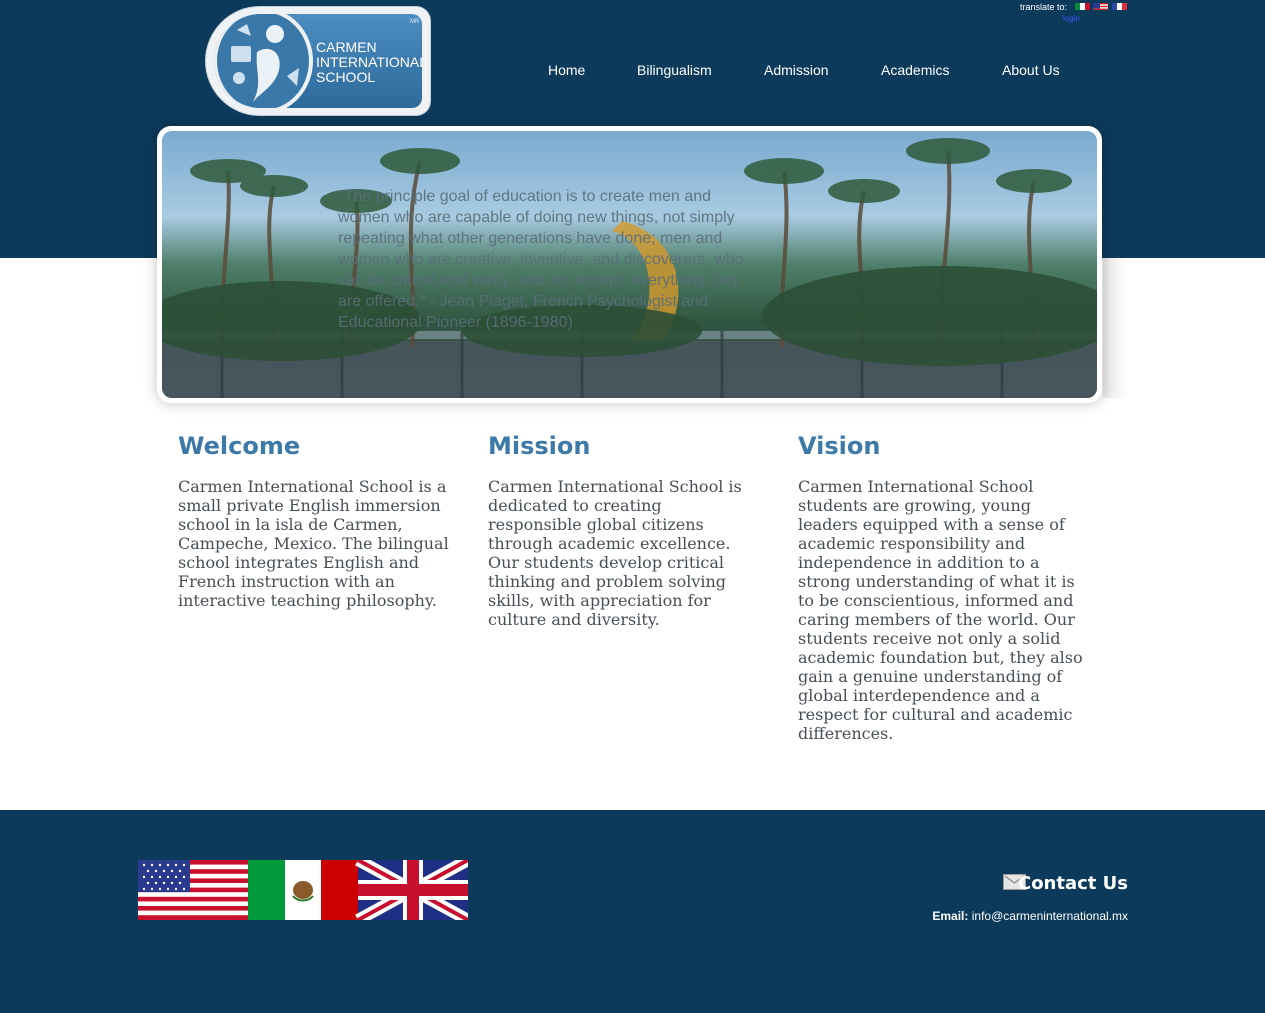 This screenshot has width=1265, height=1013. What do you see at coordinates (1115, 328) in the screenshot?
I see `banner-shadow` at bounding box center [1115, 328].